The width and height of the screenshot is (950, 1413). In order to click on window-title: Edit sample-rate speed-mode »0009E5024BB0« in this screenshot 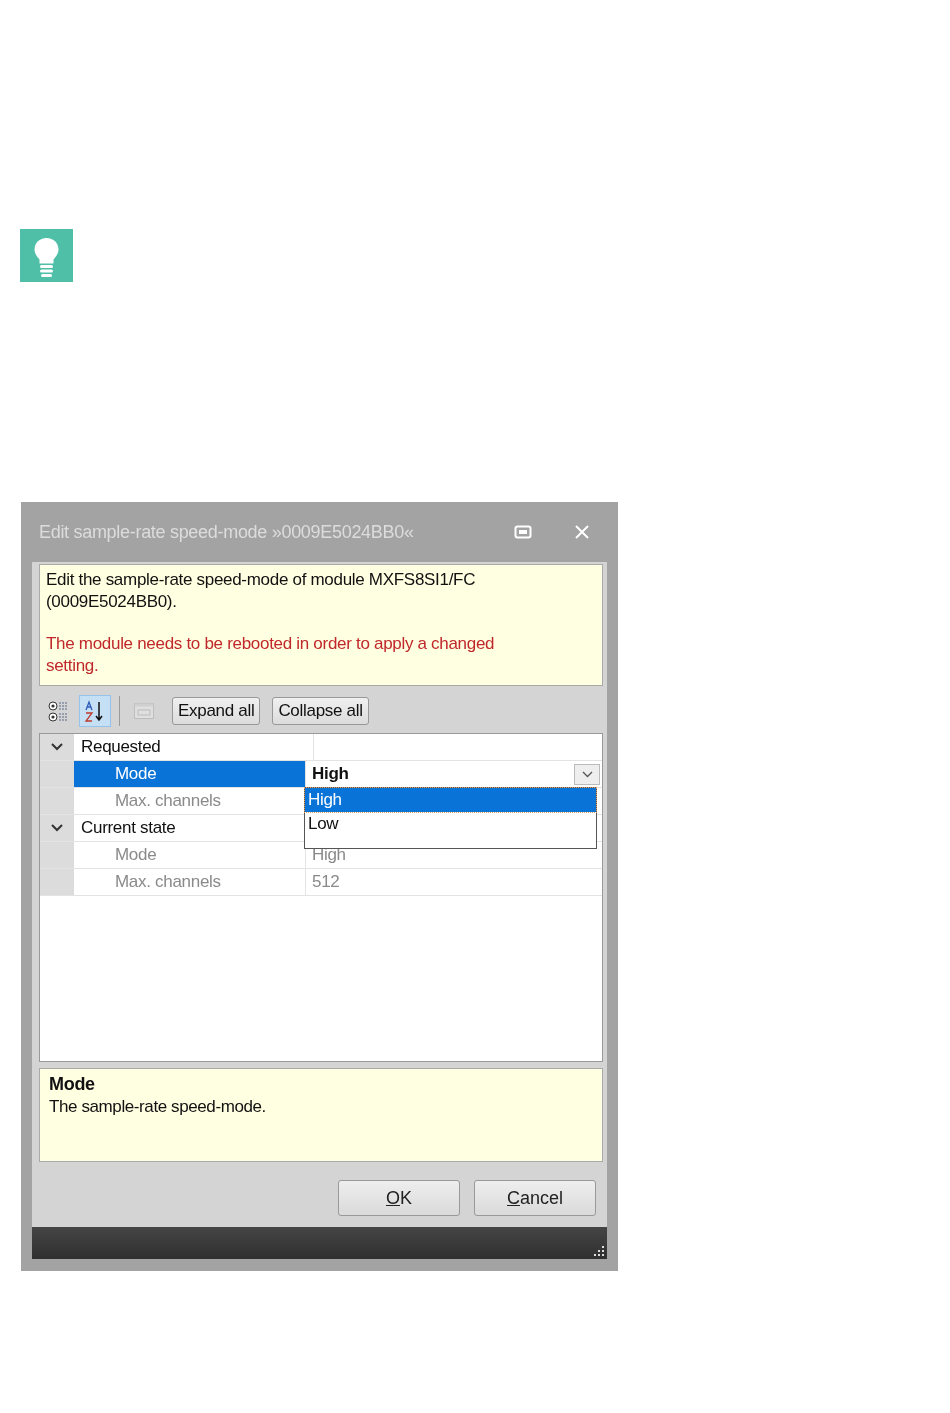, I will do `click(226, 532)`.